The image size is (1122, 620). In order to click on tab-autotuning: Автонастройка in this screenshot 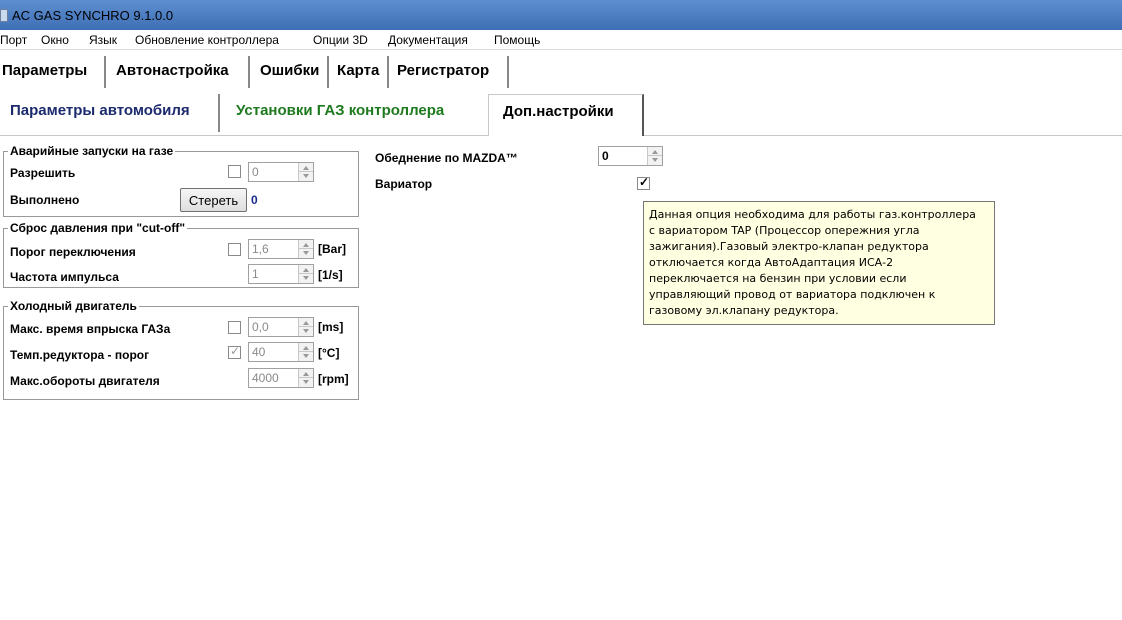, I will do `click(180, 72)`.